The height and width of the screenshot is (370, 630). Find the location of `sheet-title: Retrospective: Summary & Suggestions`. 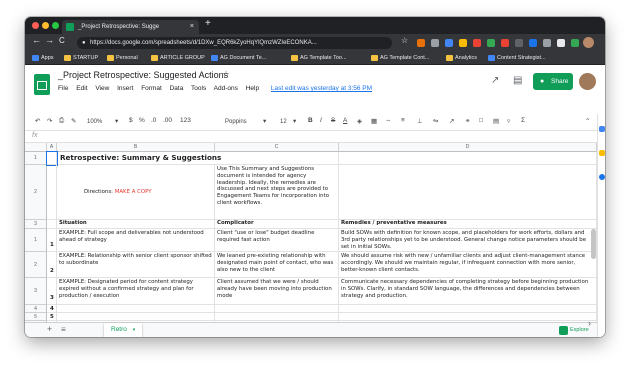

sheet-title: Retrospective: Summary & Suggestions is located at coordinates (198, 158).